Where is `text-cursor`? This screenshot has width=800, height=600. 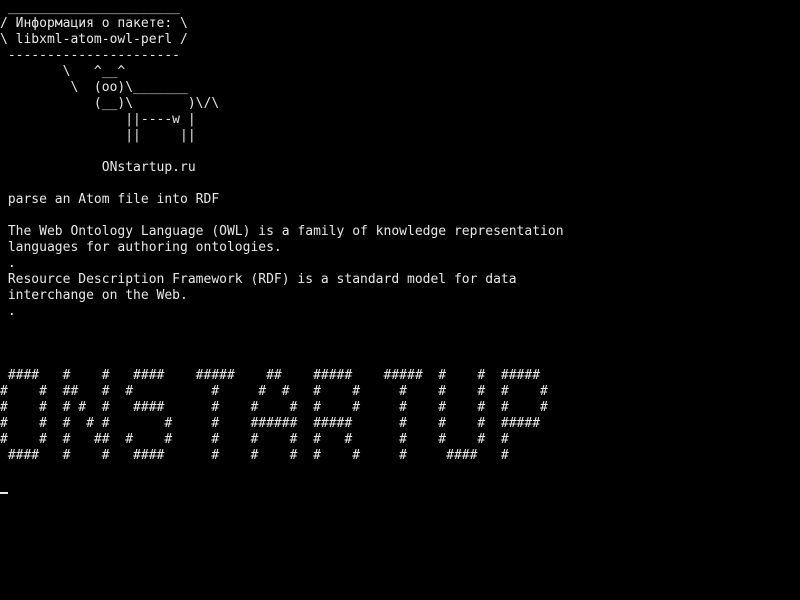 text-cursor is located at coordinates (4, 493).